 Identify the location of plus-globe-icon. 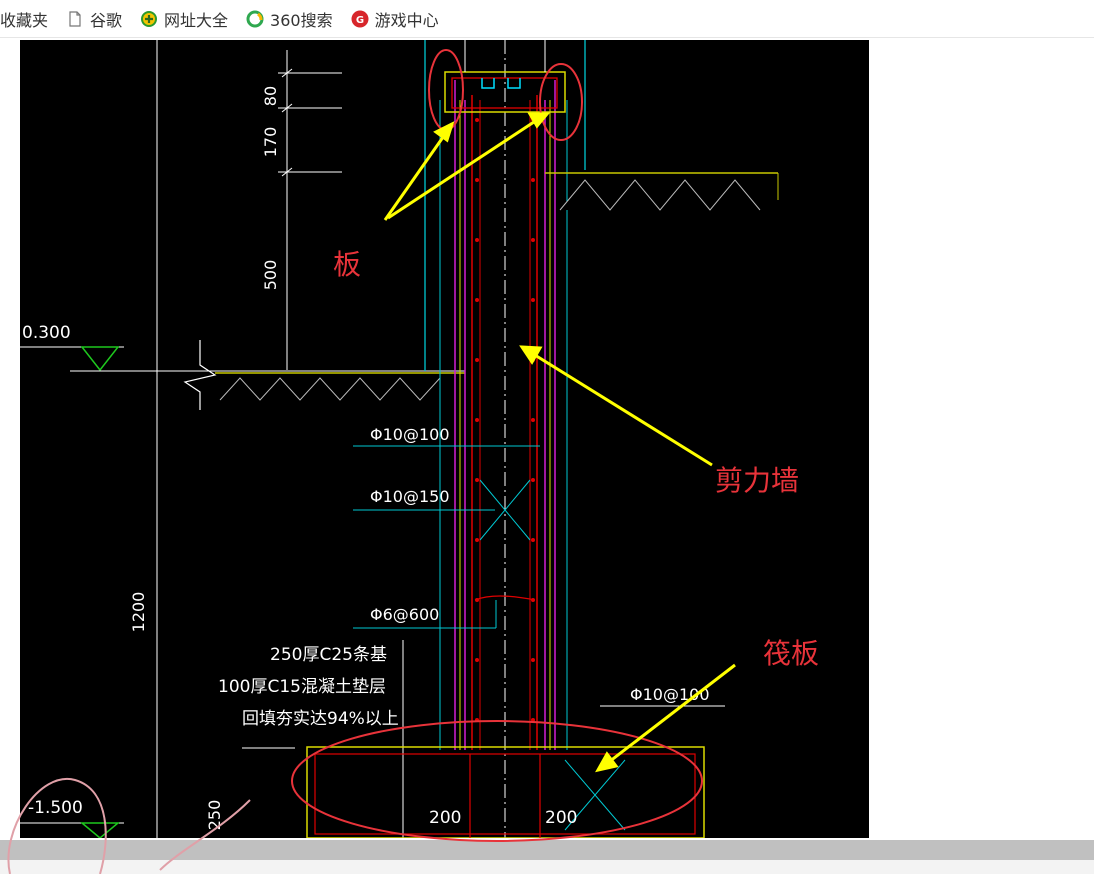
(149, 18).